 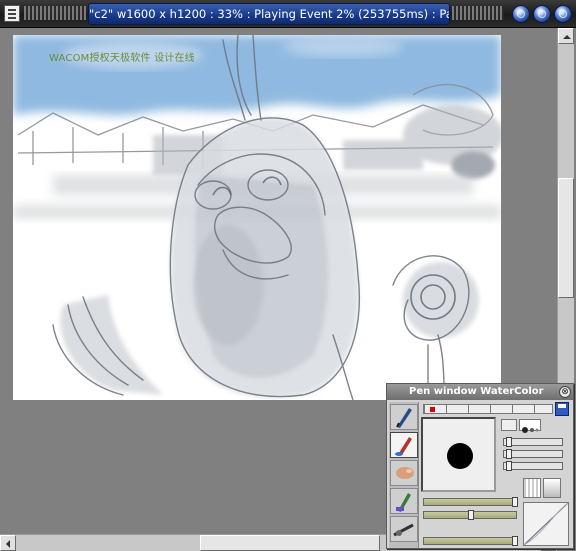 What do you see at coordinates (404, 529) in the screenshot?
I see `airbrush-icon` at bounding box center [404, 529].